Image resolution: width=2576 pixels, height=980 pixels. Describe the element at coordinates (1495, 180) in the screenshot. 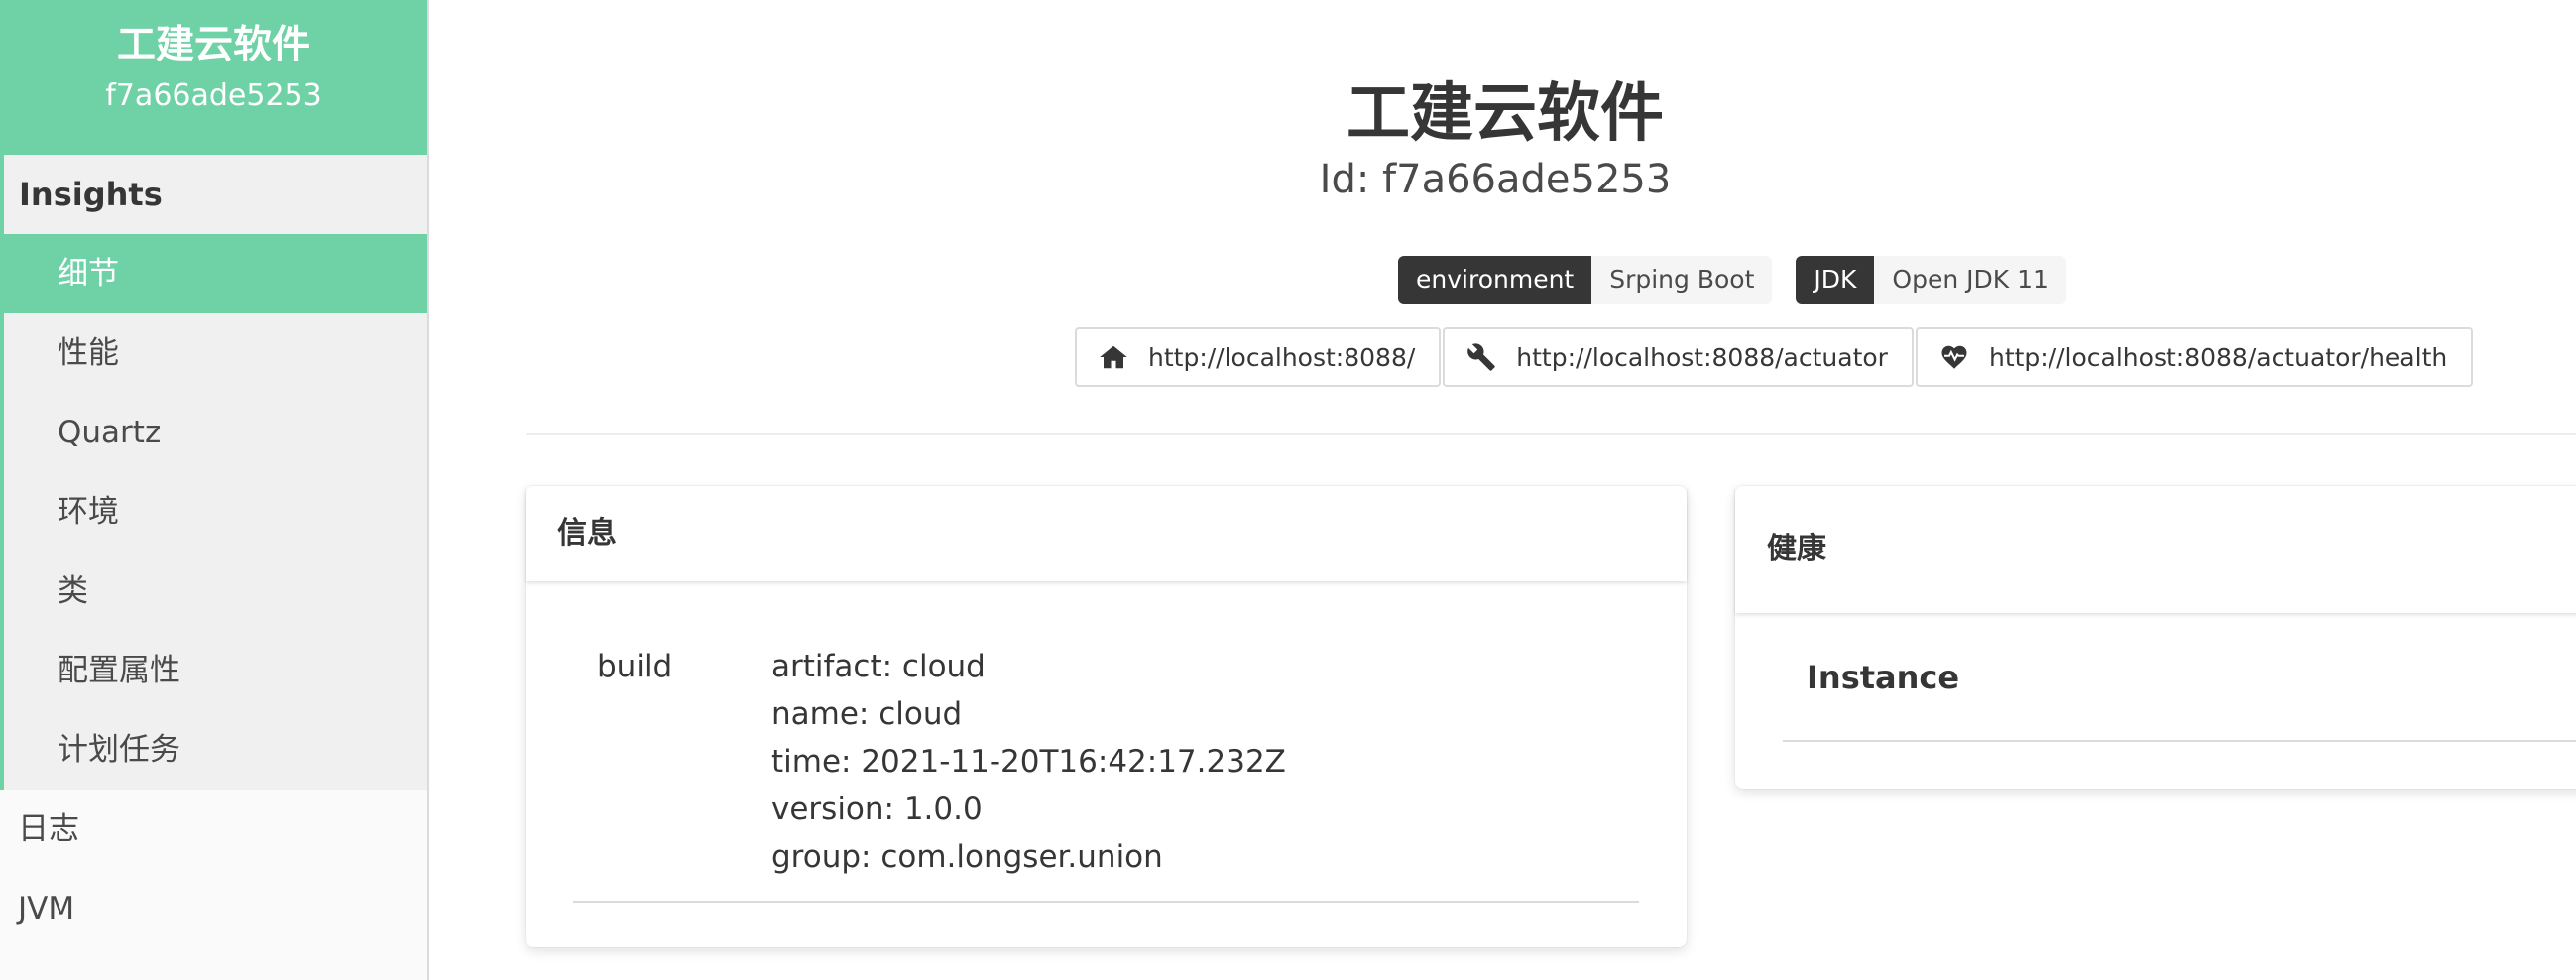

I see `instance-id: Id: f7a66ade5253` at that location.